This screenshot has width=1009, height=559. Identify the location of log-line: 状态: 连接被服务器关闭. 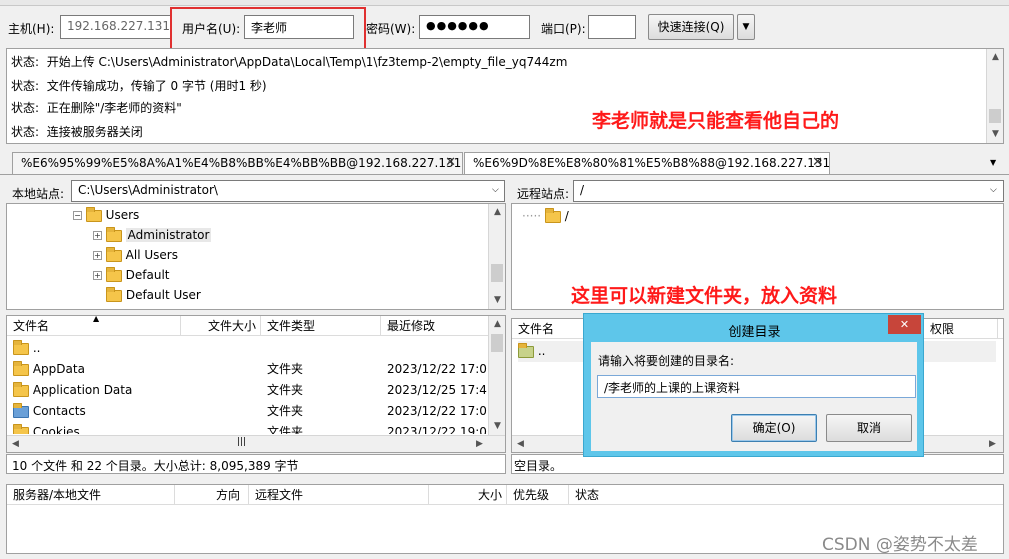
(77, 132).